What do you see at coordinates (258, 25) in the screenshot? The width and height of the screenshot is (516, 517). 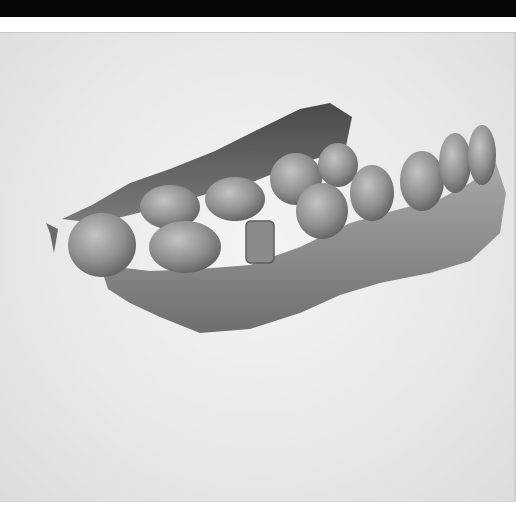 I see `toolbar-strip` at bounding box center [258, 25].